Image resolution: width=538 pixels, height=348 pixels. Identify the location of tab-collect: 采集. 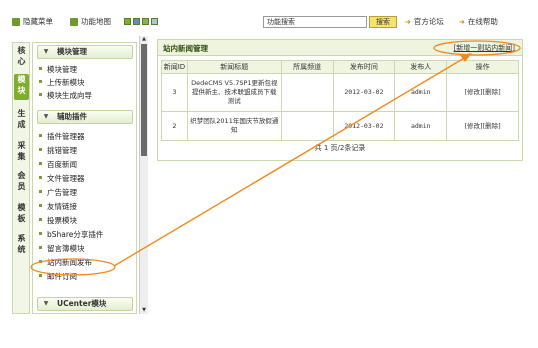
(21, 152).